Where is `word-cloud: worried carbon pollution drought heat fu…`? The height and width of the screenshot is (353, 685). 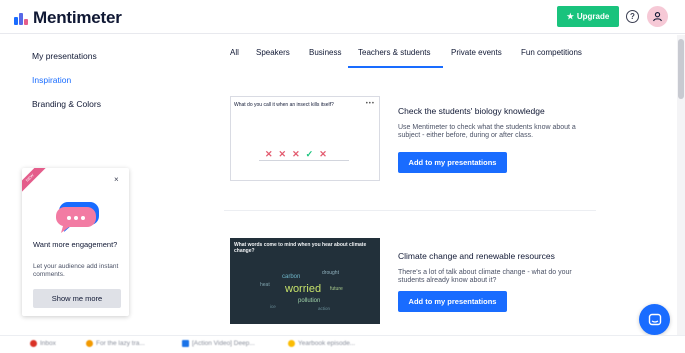 word-cloud: worried carbon pollution drought heat fu… is located at coordinates (301, 290).